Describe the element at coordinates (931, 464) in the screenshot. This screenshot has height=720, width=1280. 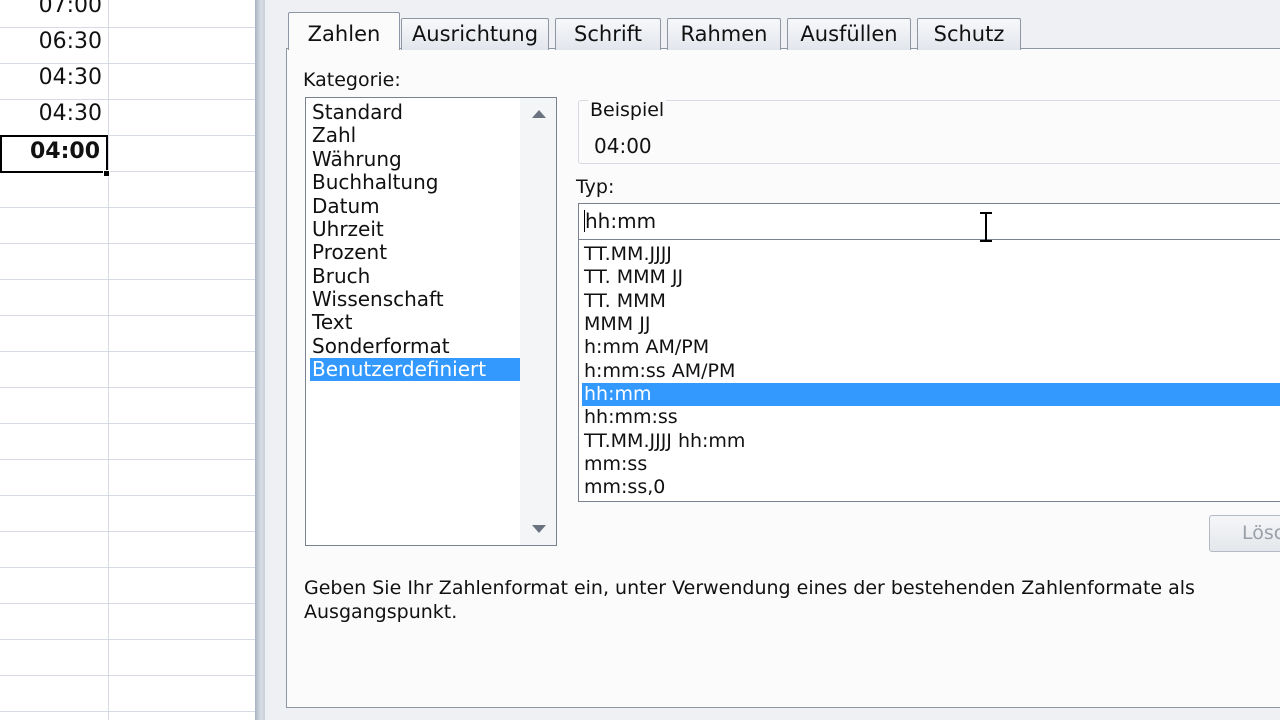
I see `list-item: mm:ss` at that location.